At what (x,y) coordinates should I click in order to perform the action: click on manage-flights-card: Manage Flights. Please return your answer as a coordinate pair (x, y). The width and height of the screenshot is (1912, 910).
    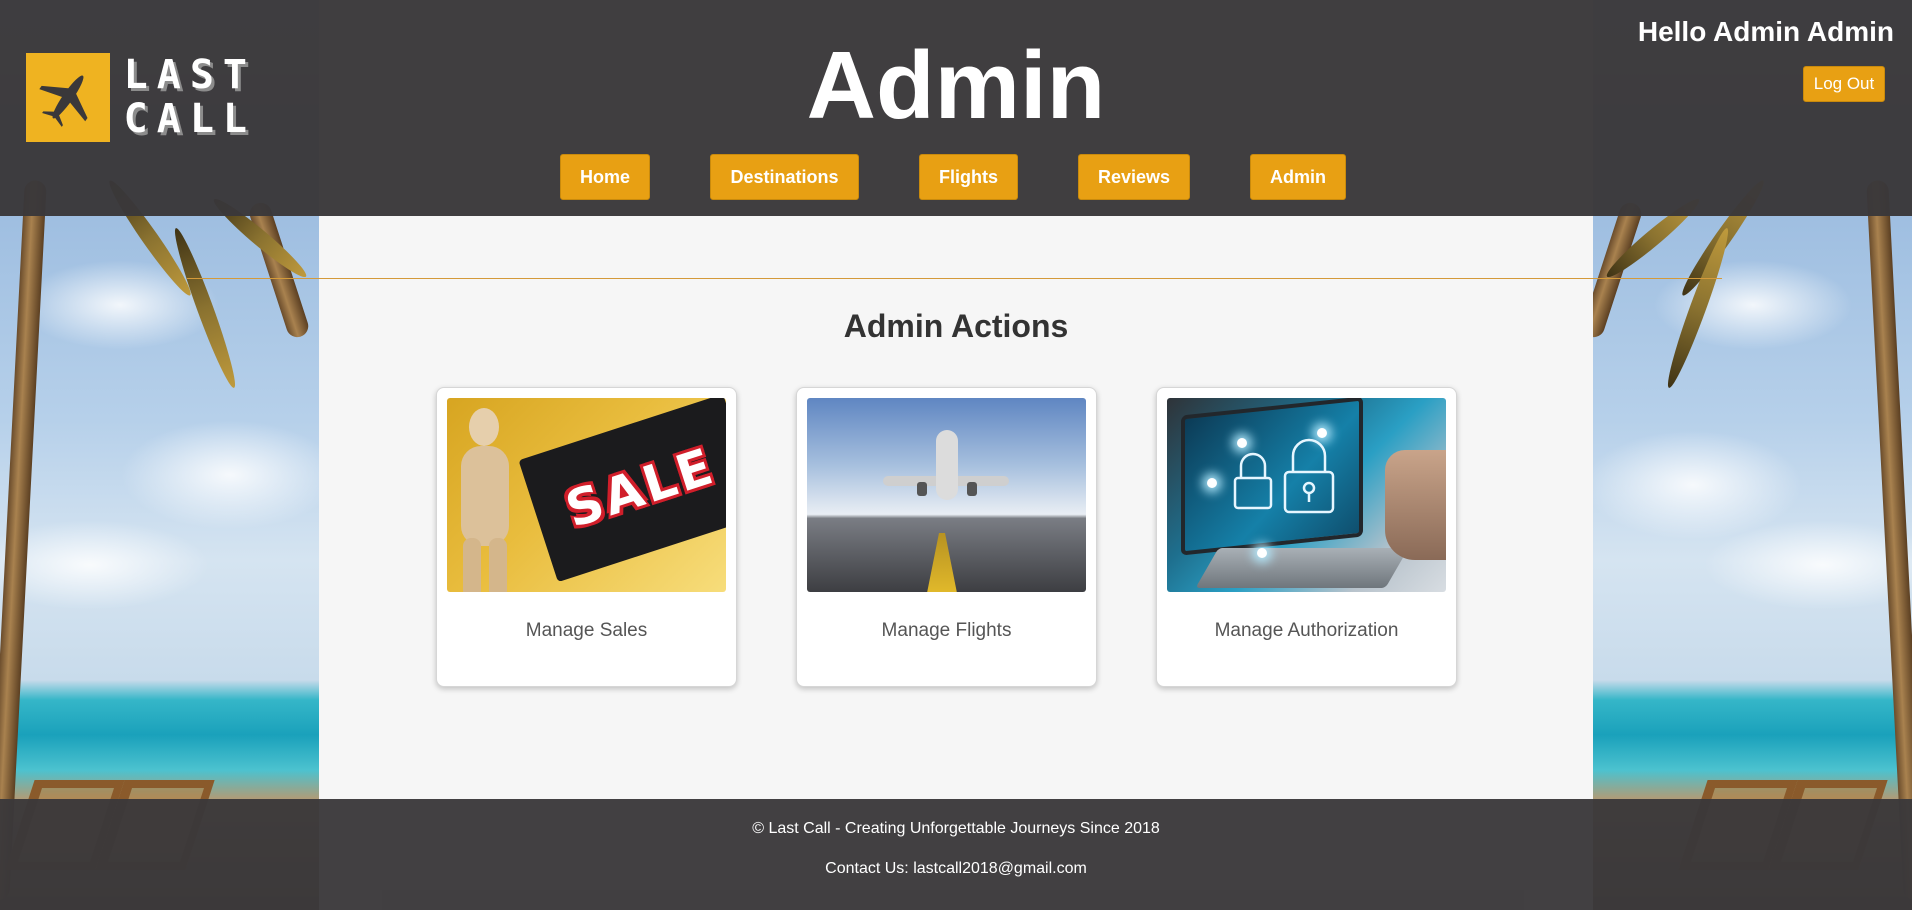
    Looking at the image, I should click on (946, 537).